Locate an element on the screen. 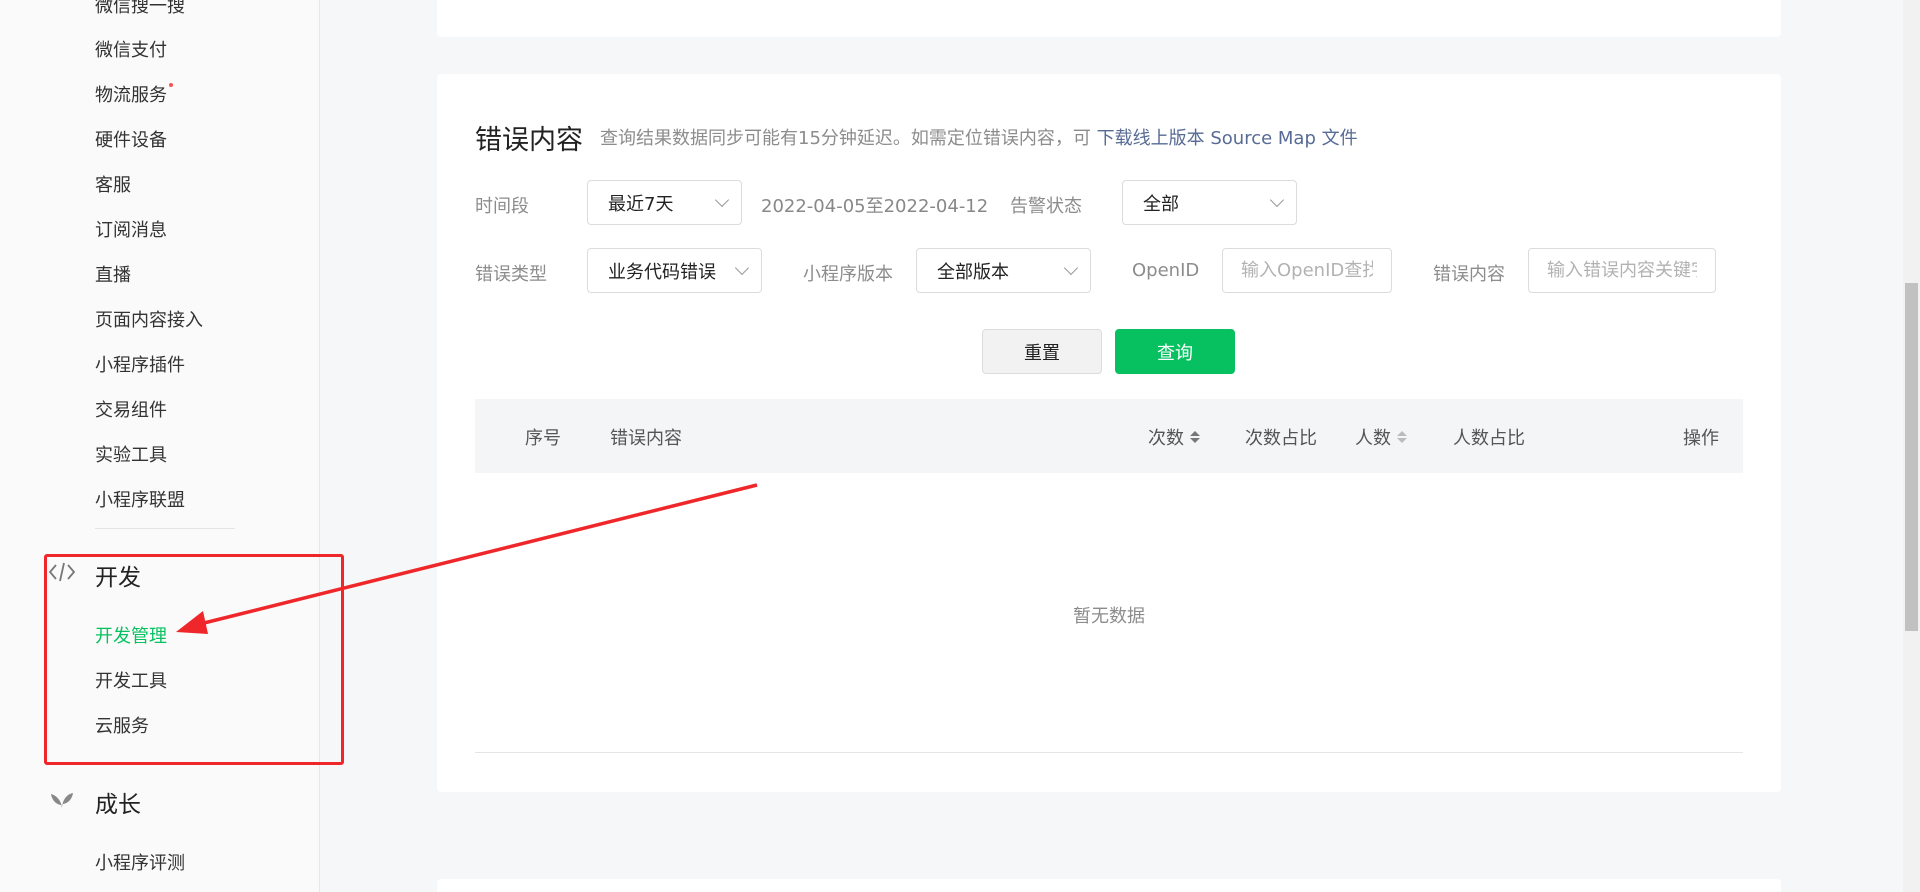 The height and width of the screenshot is (892, 1920). period-select: 最近7天 is located at coordinates (664, 202).